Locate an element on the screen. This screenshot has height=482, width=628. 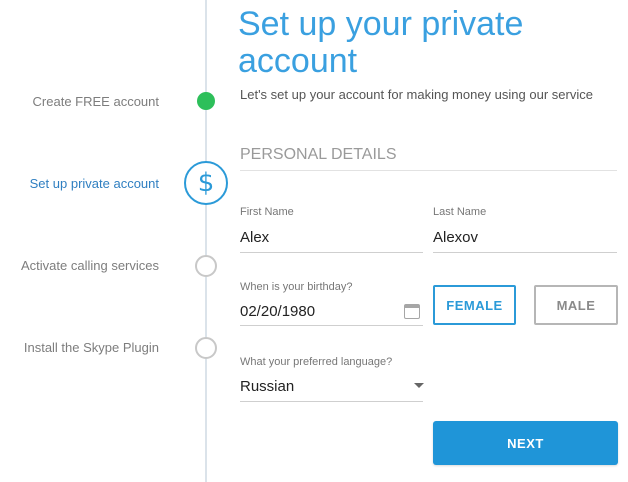
language-underline is located at coordinates (331, 401).